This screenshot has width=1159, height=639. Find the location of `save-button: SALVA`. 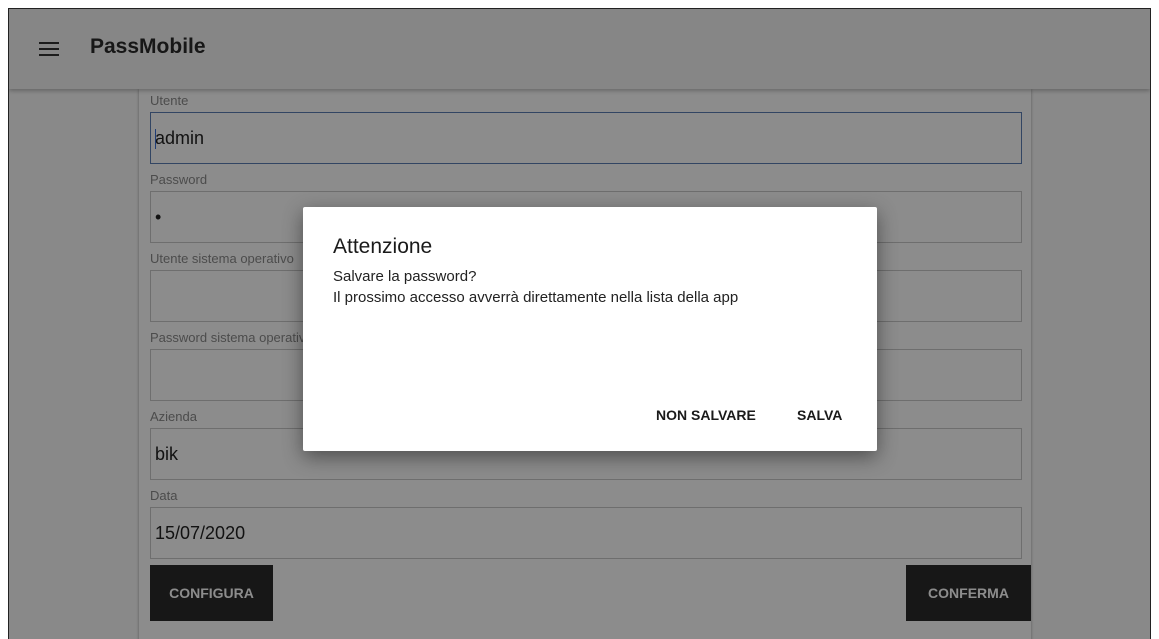

save-button: SALVA is located at coordinates (819, 415).